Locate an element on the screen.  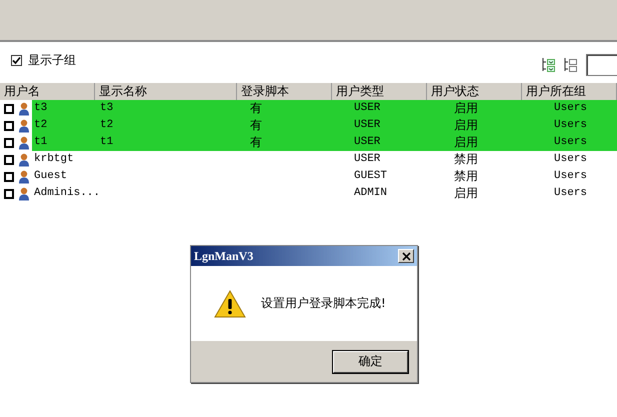
expand-tree-icon is located at coordinates (549, 65).